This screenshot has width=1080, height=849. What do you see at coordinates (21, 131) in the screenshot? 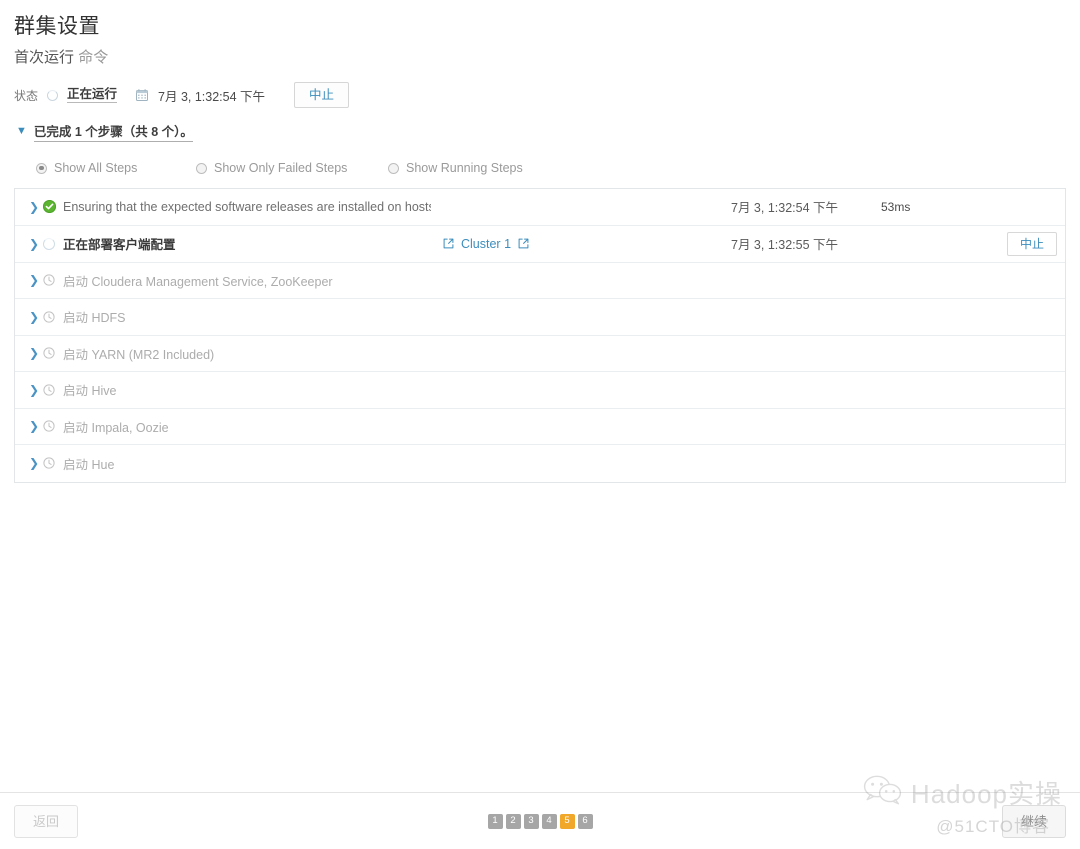
I see `chevron-down-icon: ▼` at bounding box center [21, 131].